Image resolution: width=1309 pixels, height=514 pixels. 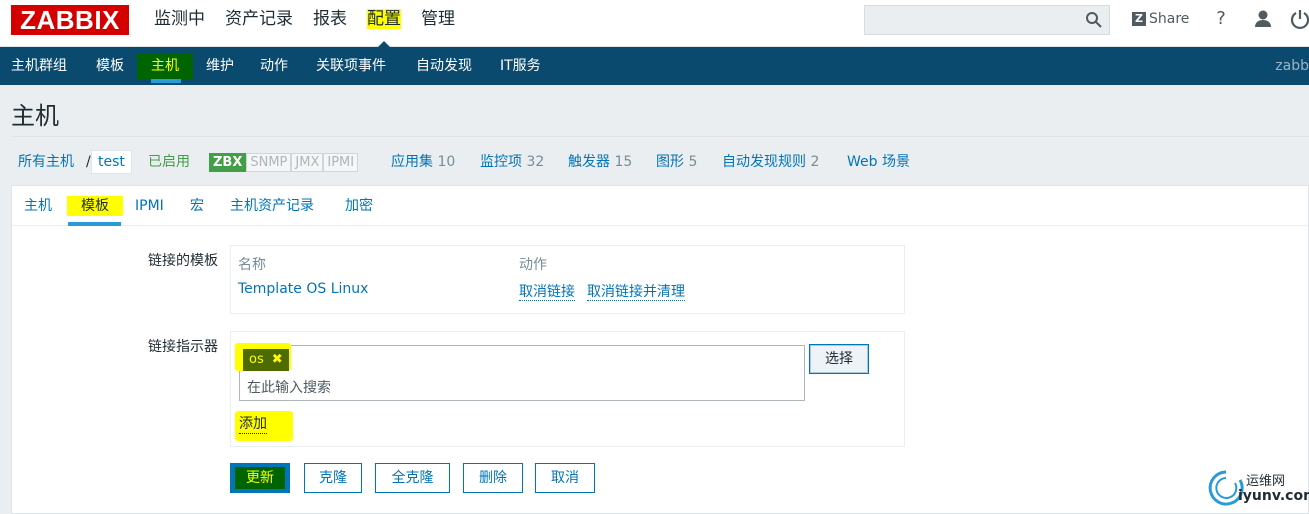 What do you see at coordinates (259, 20) in the screenshot?
I see `menu-inventory: 资产记录` at bounding box center [259, 20].